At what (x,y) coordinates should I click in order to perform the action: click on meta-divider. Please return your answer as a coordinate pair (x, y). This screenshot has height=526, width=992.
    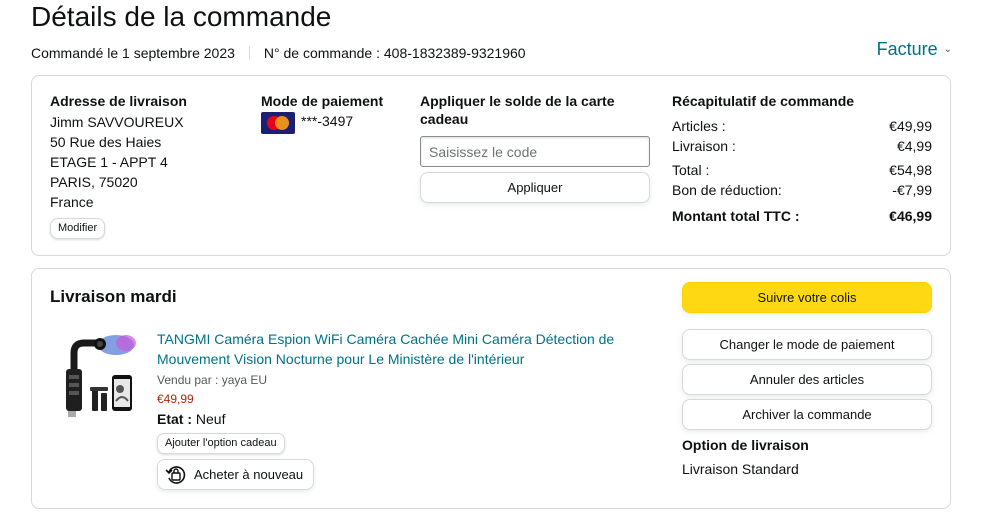
    Looking at the image, I should click on (249, 53).